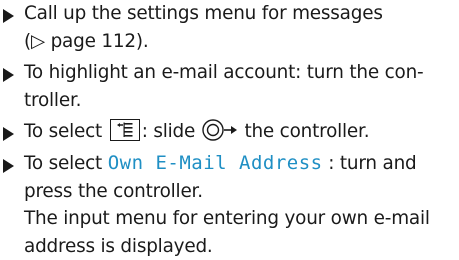 The image size is (459, 260). Describe the element at coordinates (372, 163) in the screenshot. I see `step-4-text-after: : turn and` at that location.